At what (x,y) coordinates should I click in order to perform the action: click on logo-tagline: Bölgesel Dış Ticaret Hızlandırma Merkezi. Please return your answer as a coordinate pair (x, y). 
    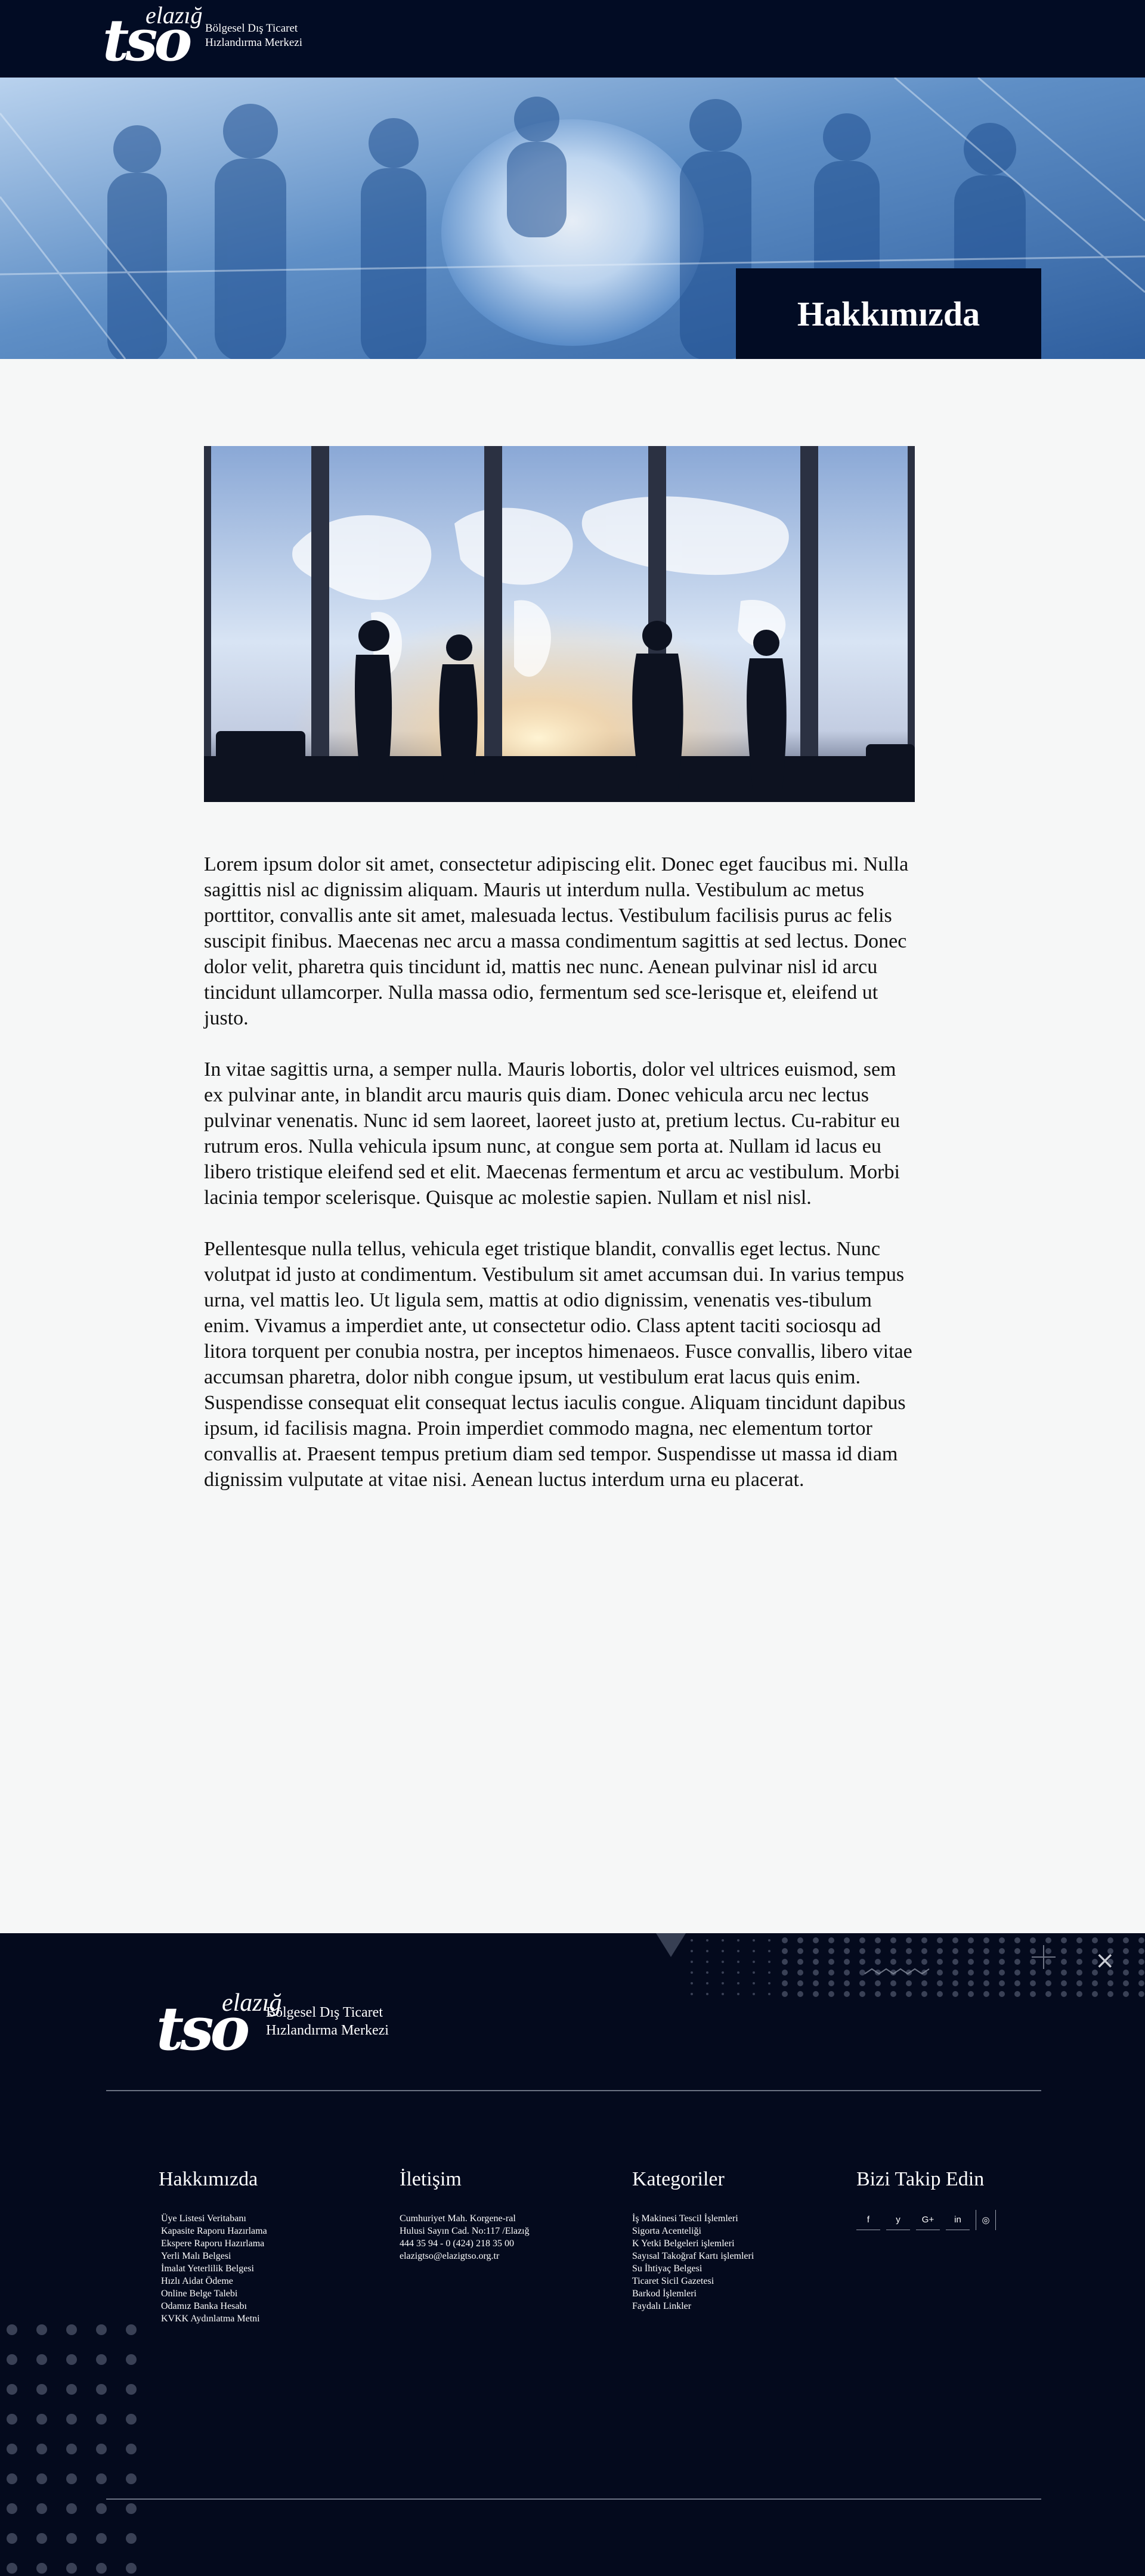
    Looking at the image, I should click on (253, 35).